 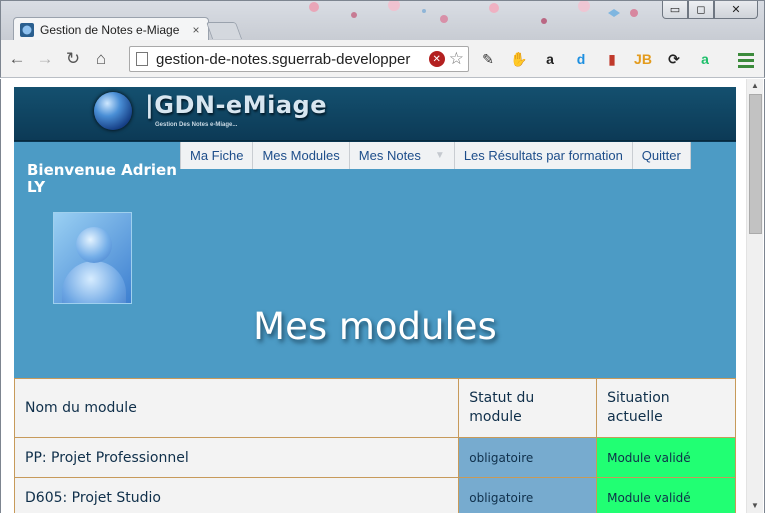 I want to click on nav-mes-modules: Mes Modules, so click(x=301, y=155).